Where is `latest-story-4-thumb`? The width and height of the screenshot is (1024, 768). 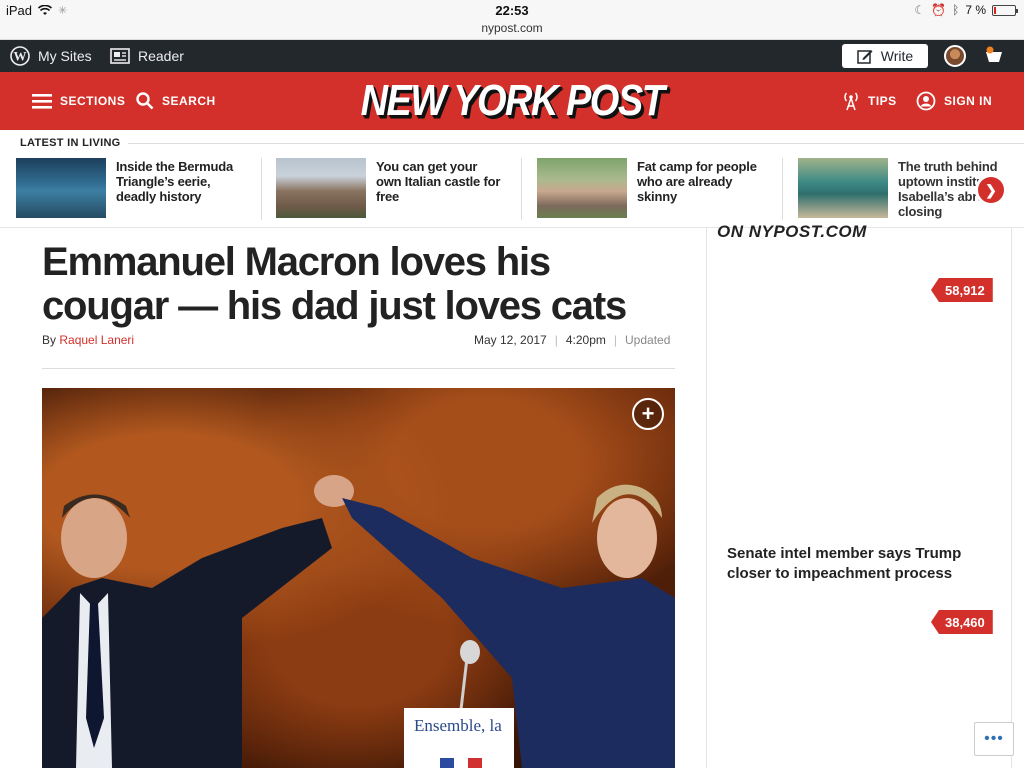
latest-story-4-thumb is located at coordinates (843, 188).